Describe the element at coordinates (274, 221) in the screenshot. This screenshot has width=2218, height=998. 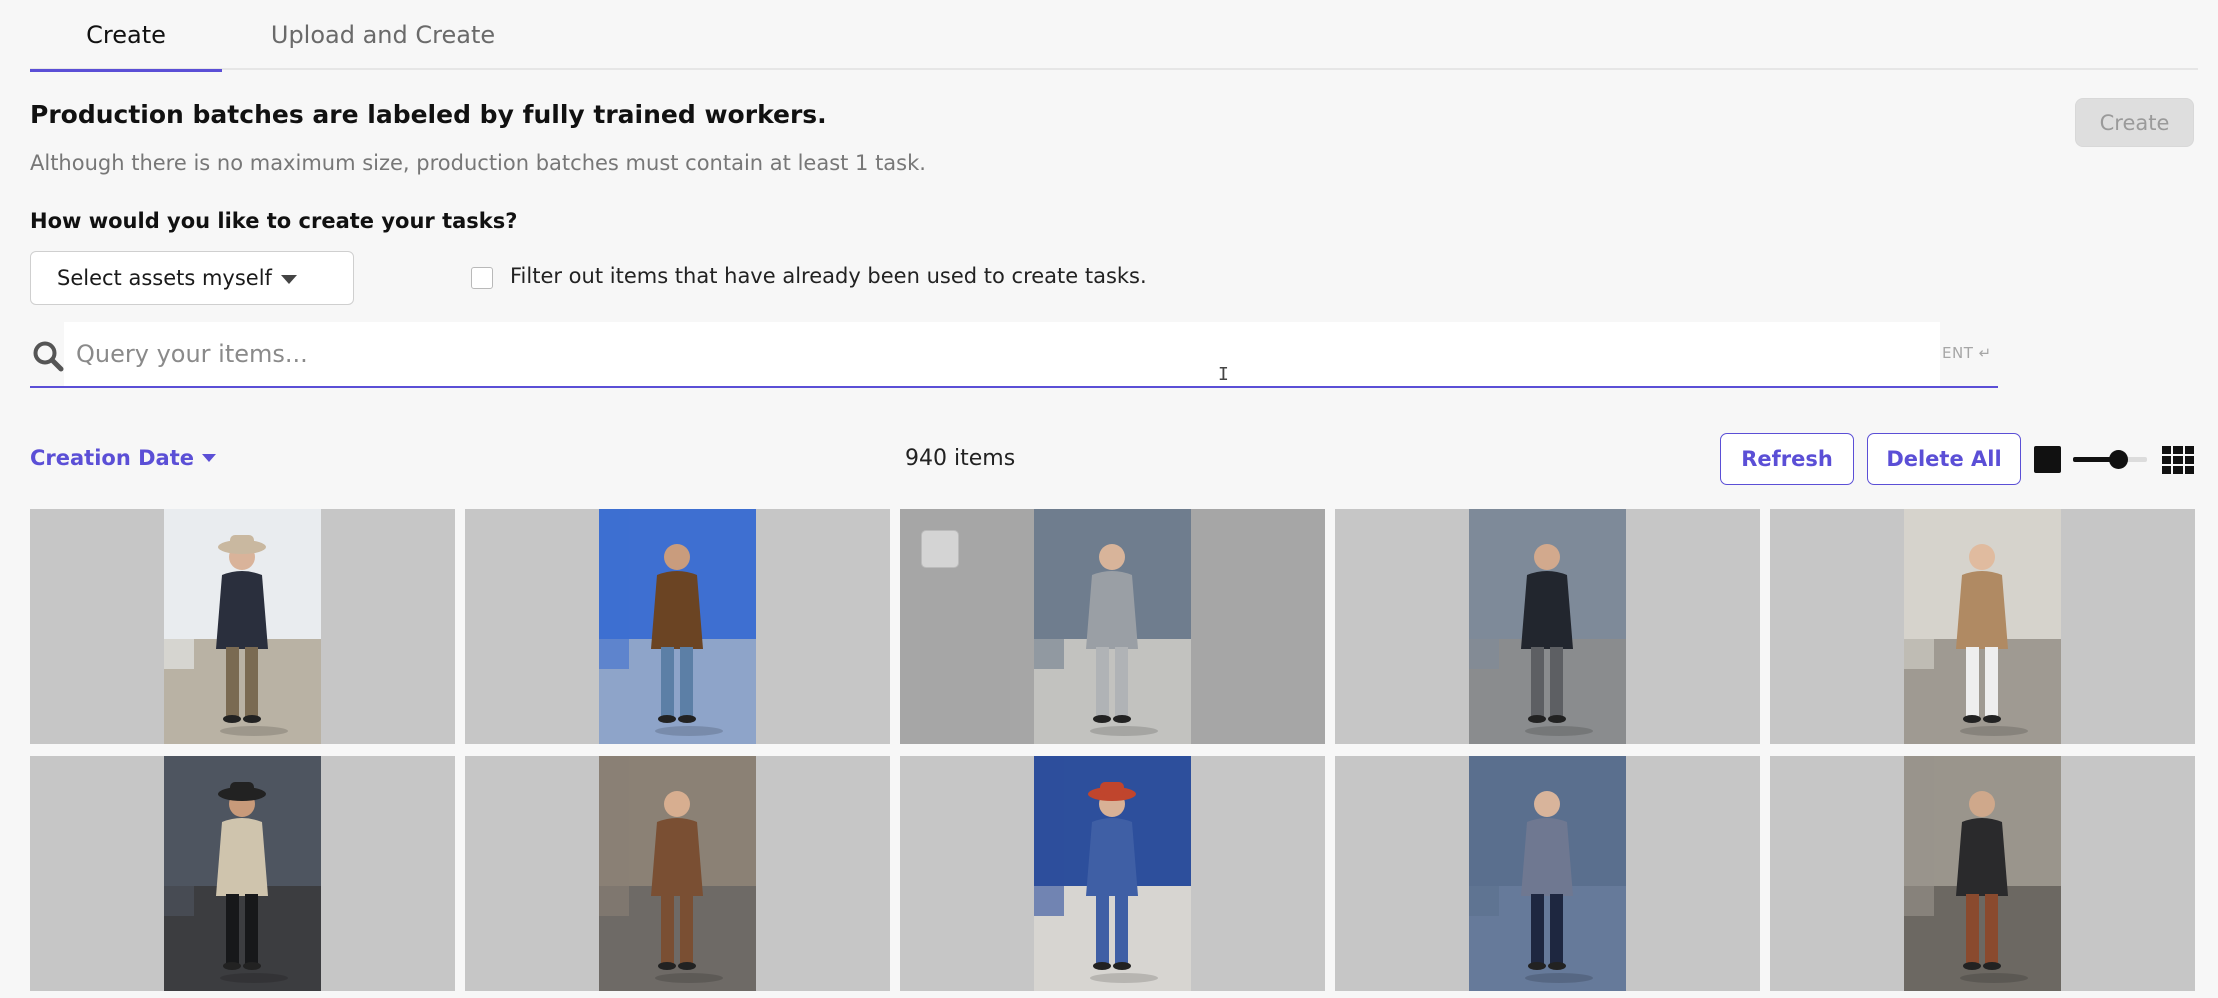
I see `creation-method-question: How would you like to create your tasks?` at that location.